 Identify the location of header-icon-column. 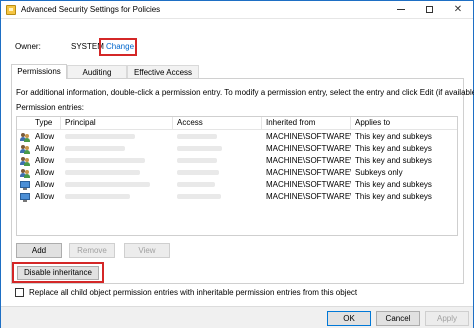
(24, 123).